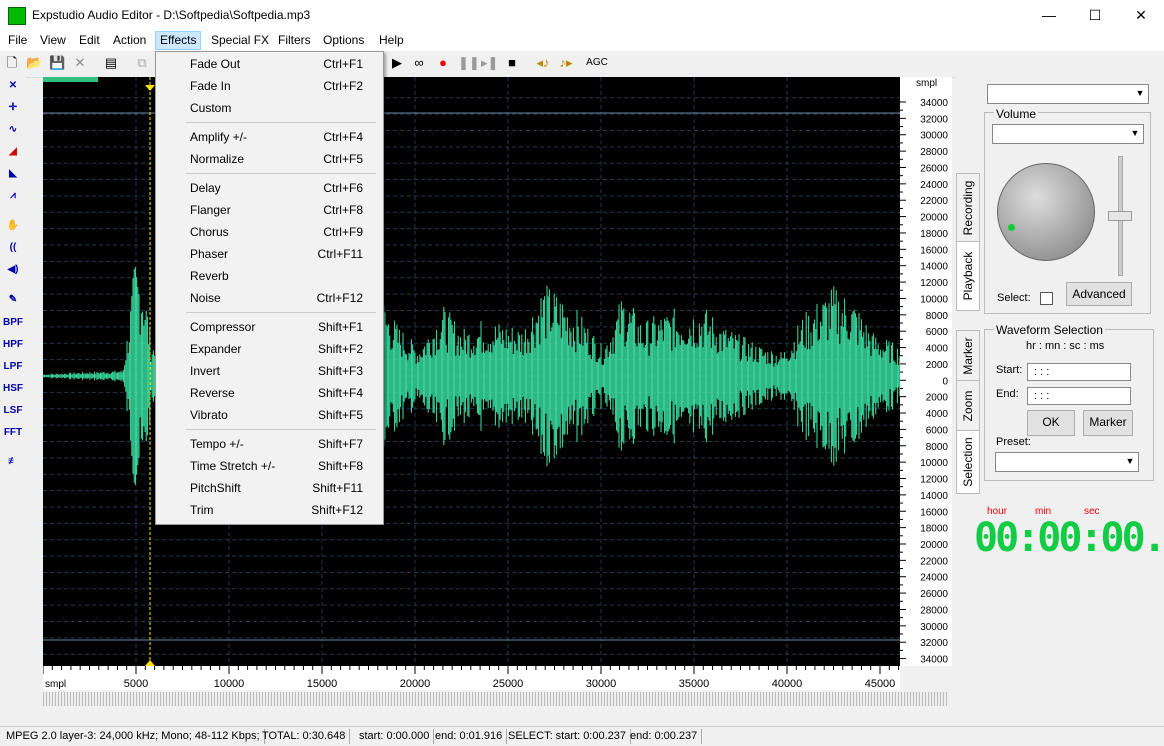 The height and width of the screenshot is (746, 1164). Describe the element at coordinates (142, 63) in the screenshot. I see `copy-icon: ⧉` at that location.